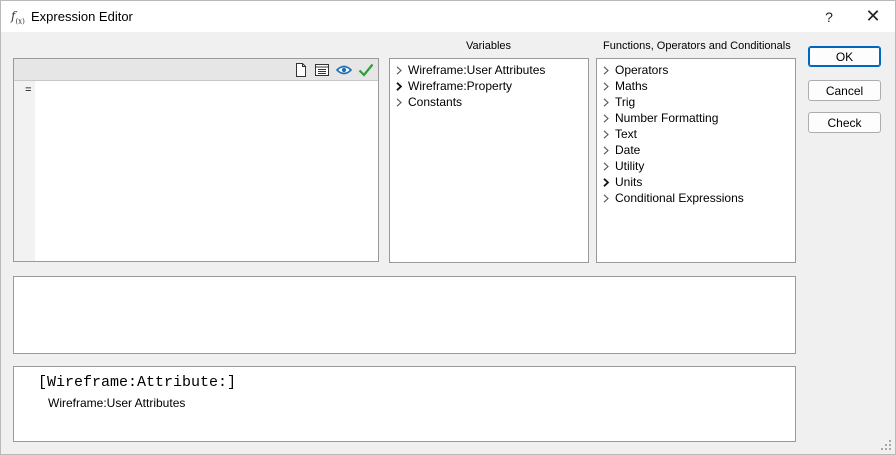  I want to click on functions-label: Functions, Operators and Conditionals, so click(697, 46).